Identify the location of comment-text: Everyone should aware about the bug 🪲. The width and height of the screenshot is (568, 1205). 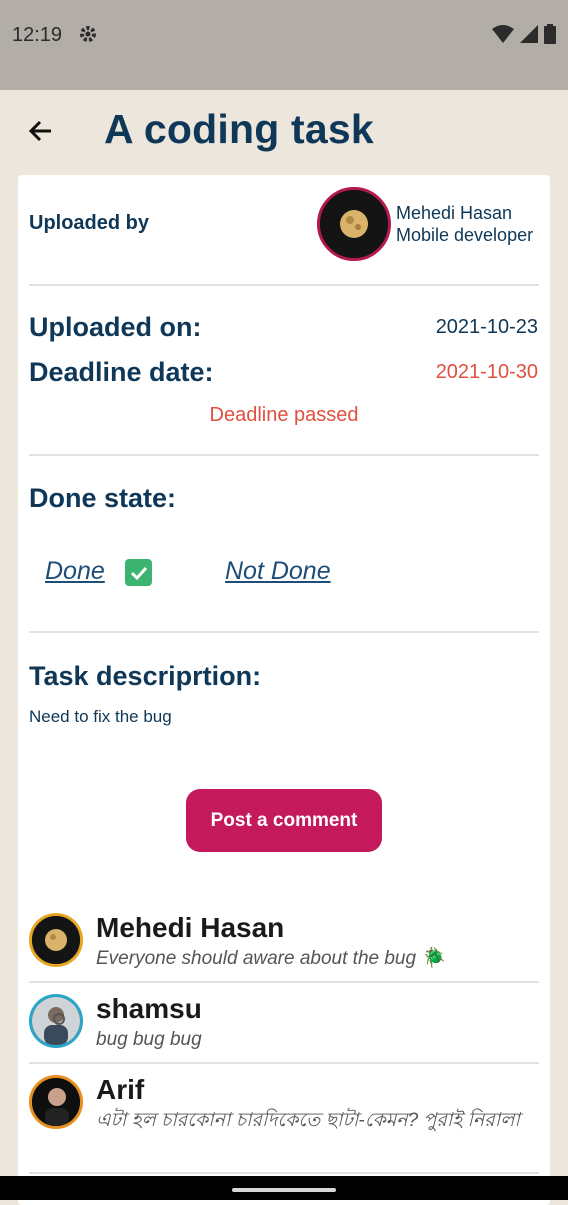
(270, 958).